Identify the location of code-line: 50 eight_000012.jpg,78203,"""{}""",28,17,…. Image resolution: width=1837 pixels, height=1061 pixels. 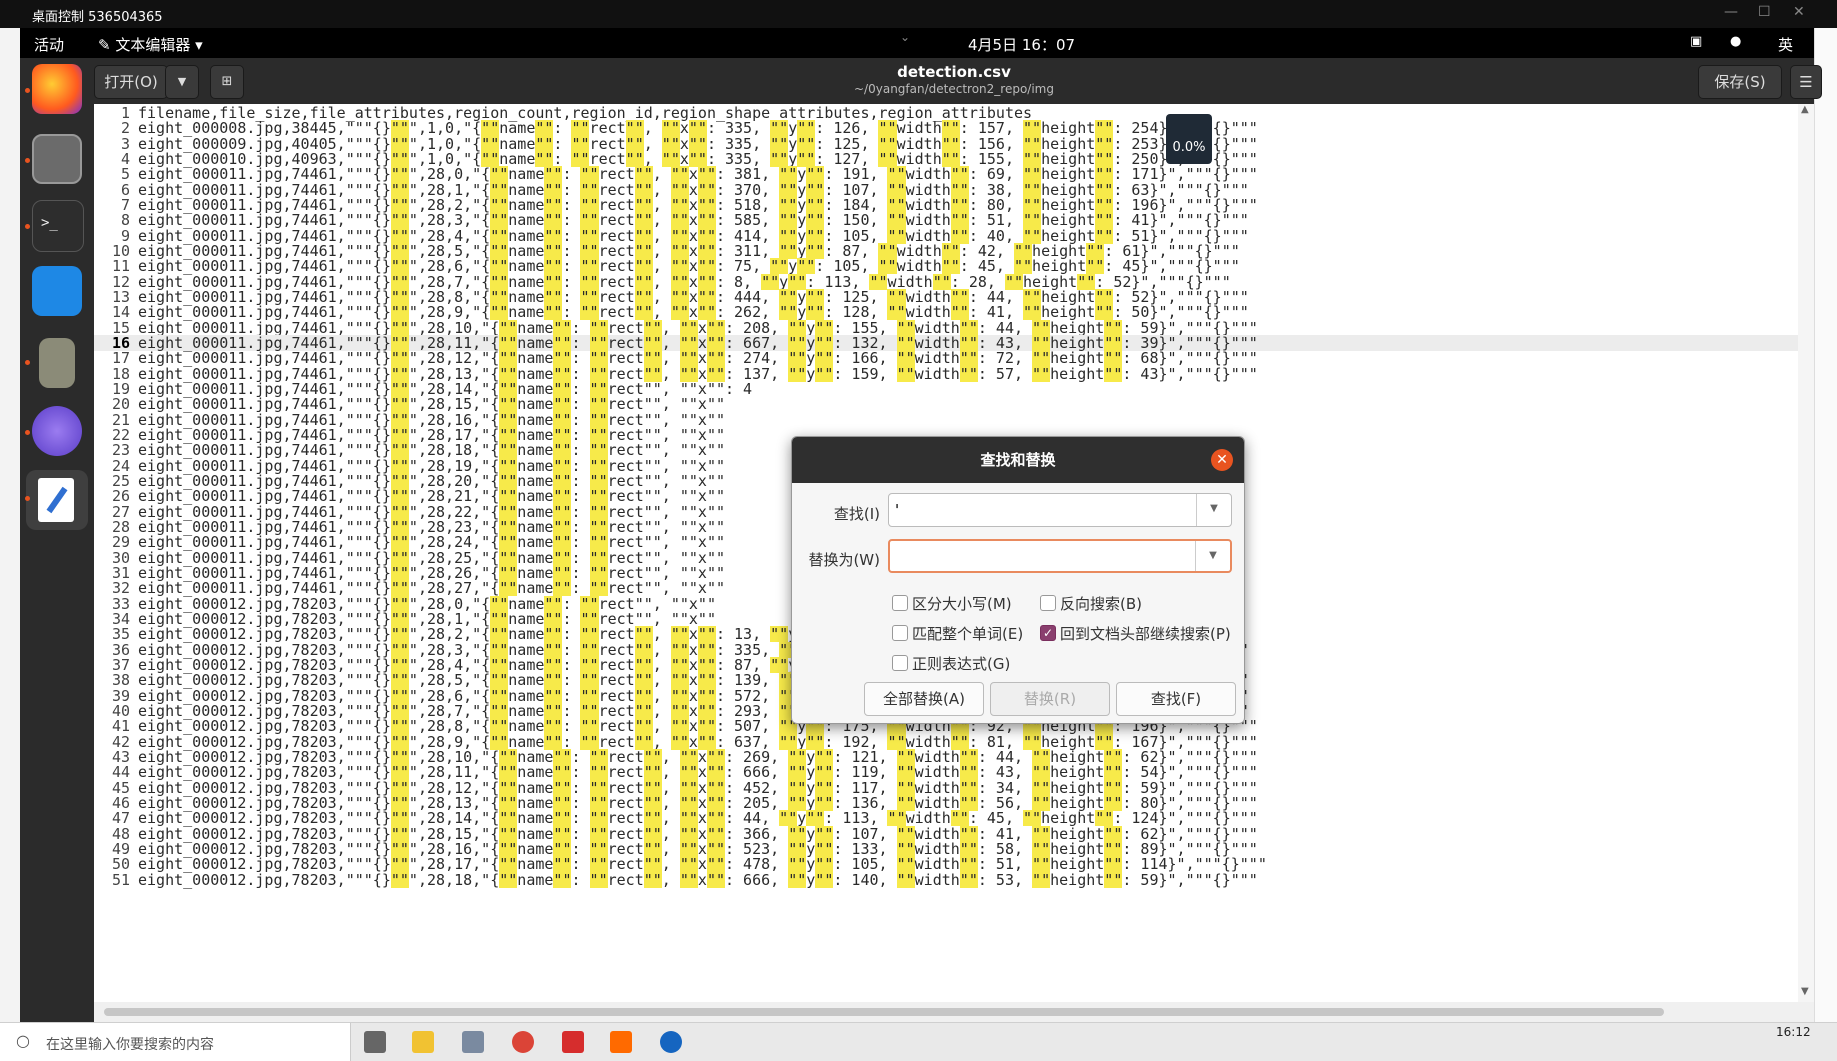
(946, 864).